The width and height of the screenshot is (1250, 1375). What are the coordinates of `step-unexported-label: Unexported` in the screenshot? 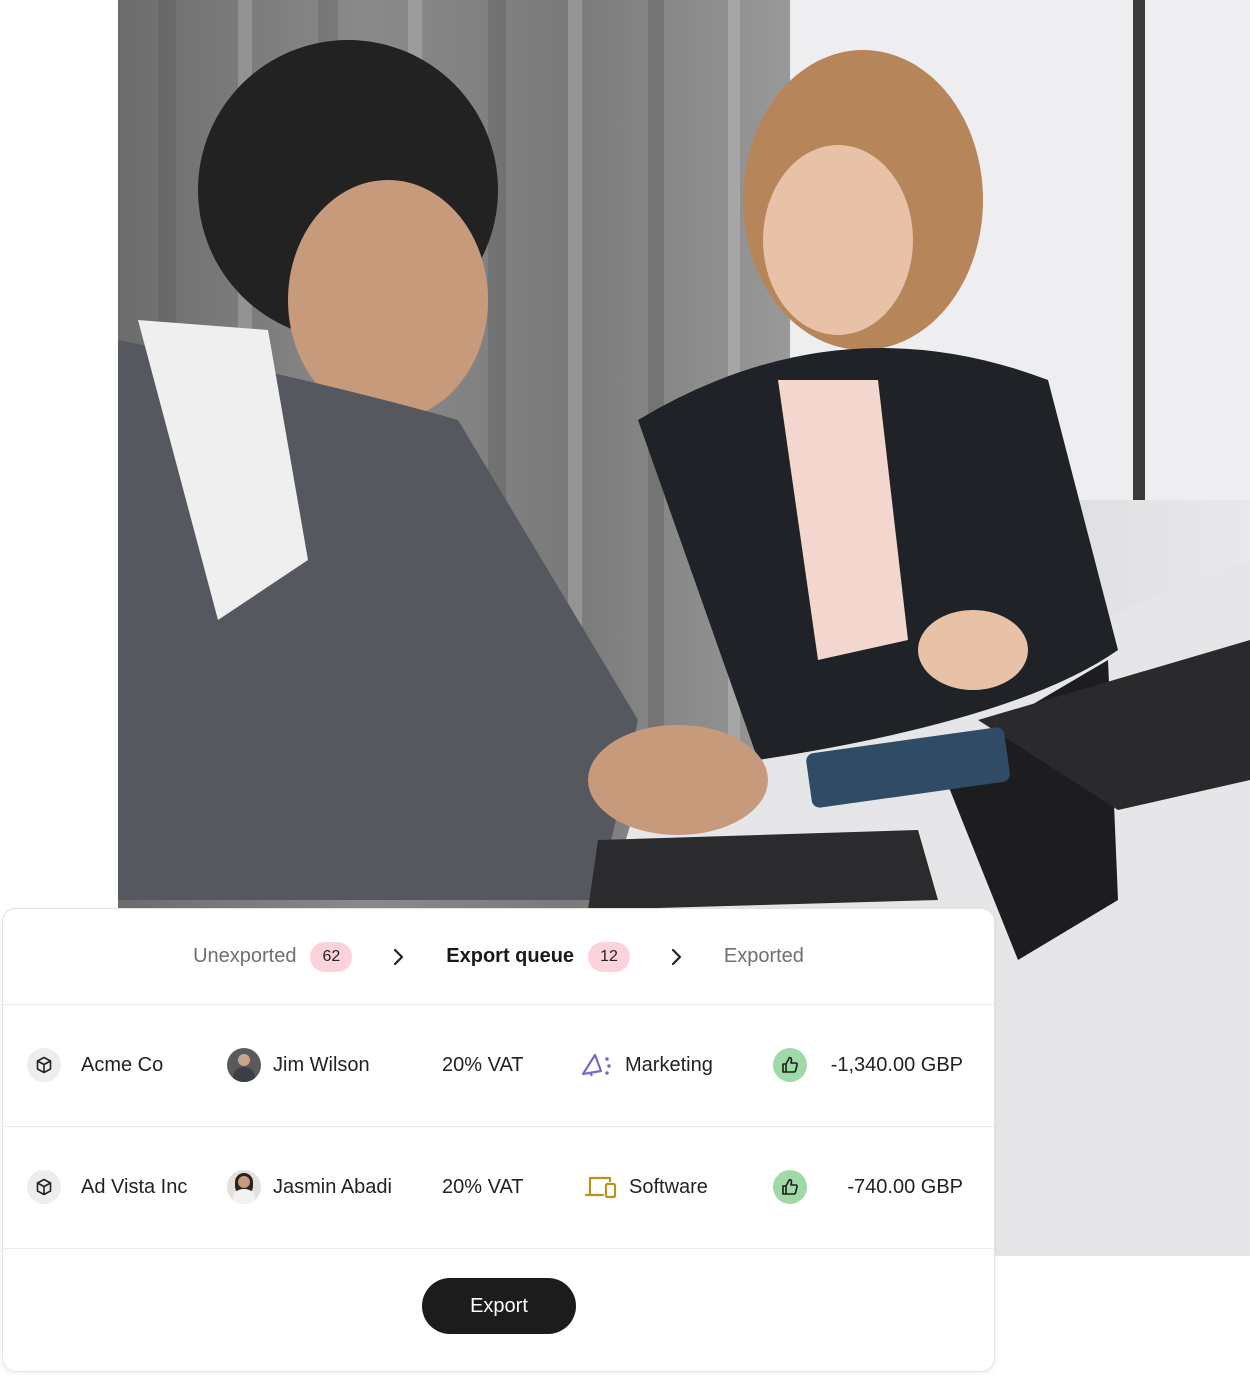 It's located at (245, 956).